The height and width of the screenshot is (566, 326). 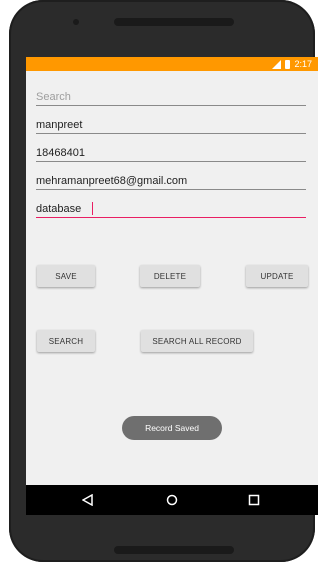 I want to click on name-input, so click(x=171, y=125).